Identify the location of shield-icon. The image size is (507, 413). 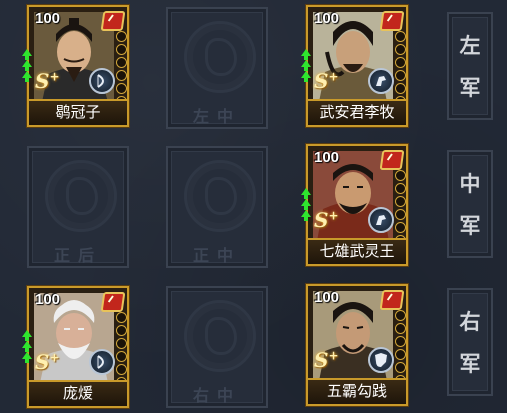
(381, 360).